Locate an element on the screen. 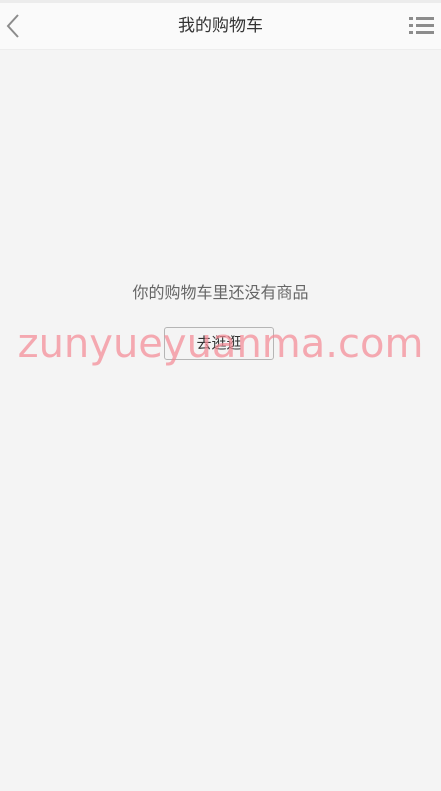 This screenshot has width=441, height=791. list-menu-icon is located at coordinates (421, 25).